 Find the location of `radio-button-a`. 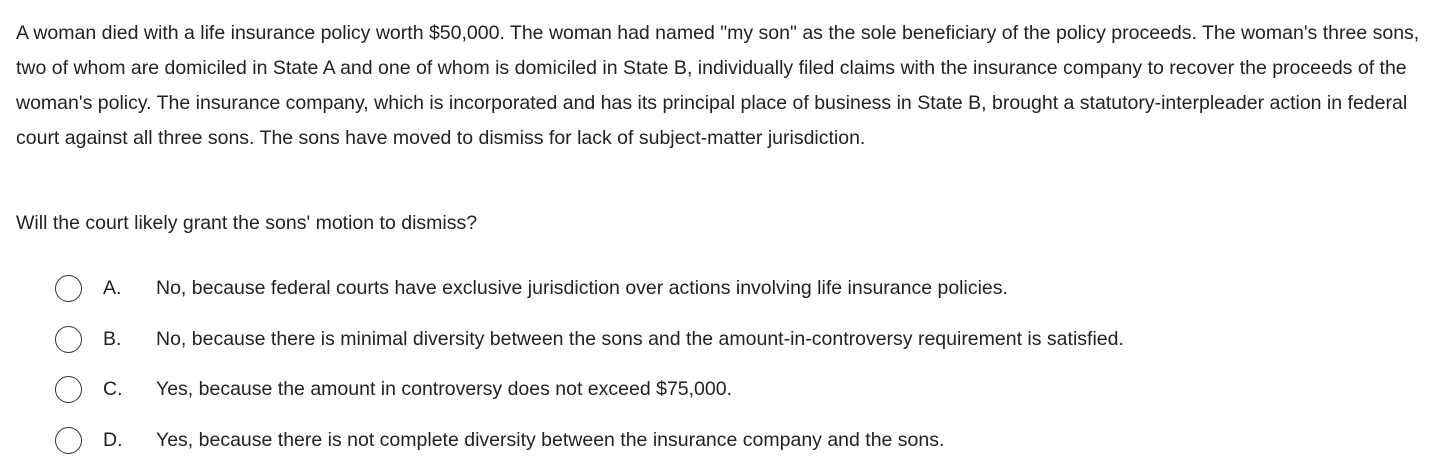

radio-button-a is located at coordinates (68, 288).